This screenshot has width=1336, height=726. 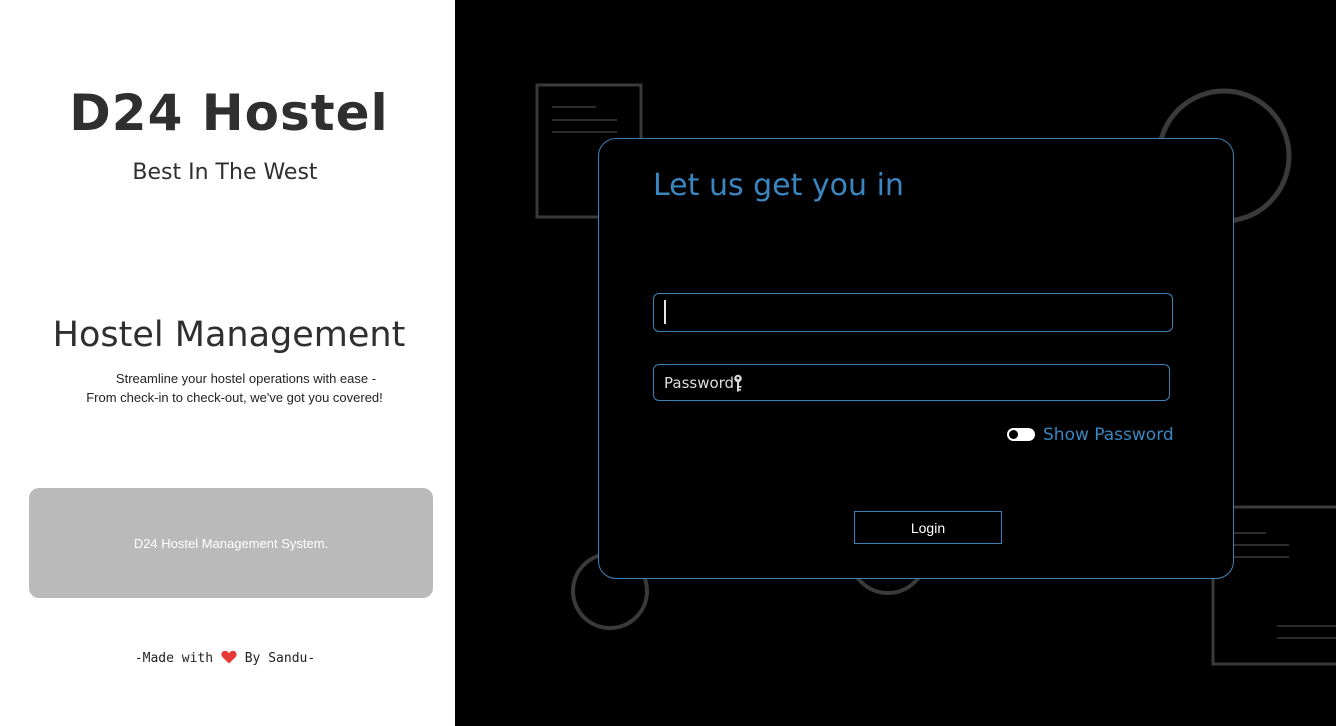 I want to click on intro-heading: Hostel Management, so click(x=229, y=335).